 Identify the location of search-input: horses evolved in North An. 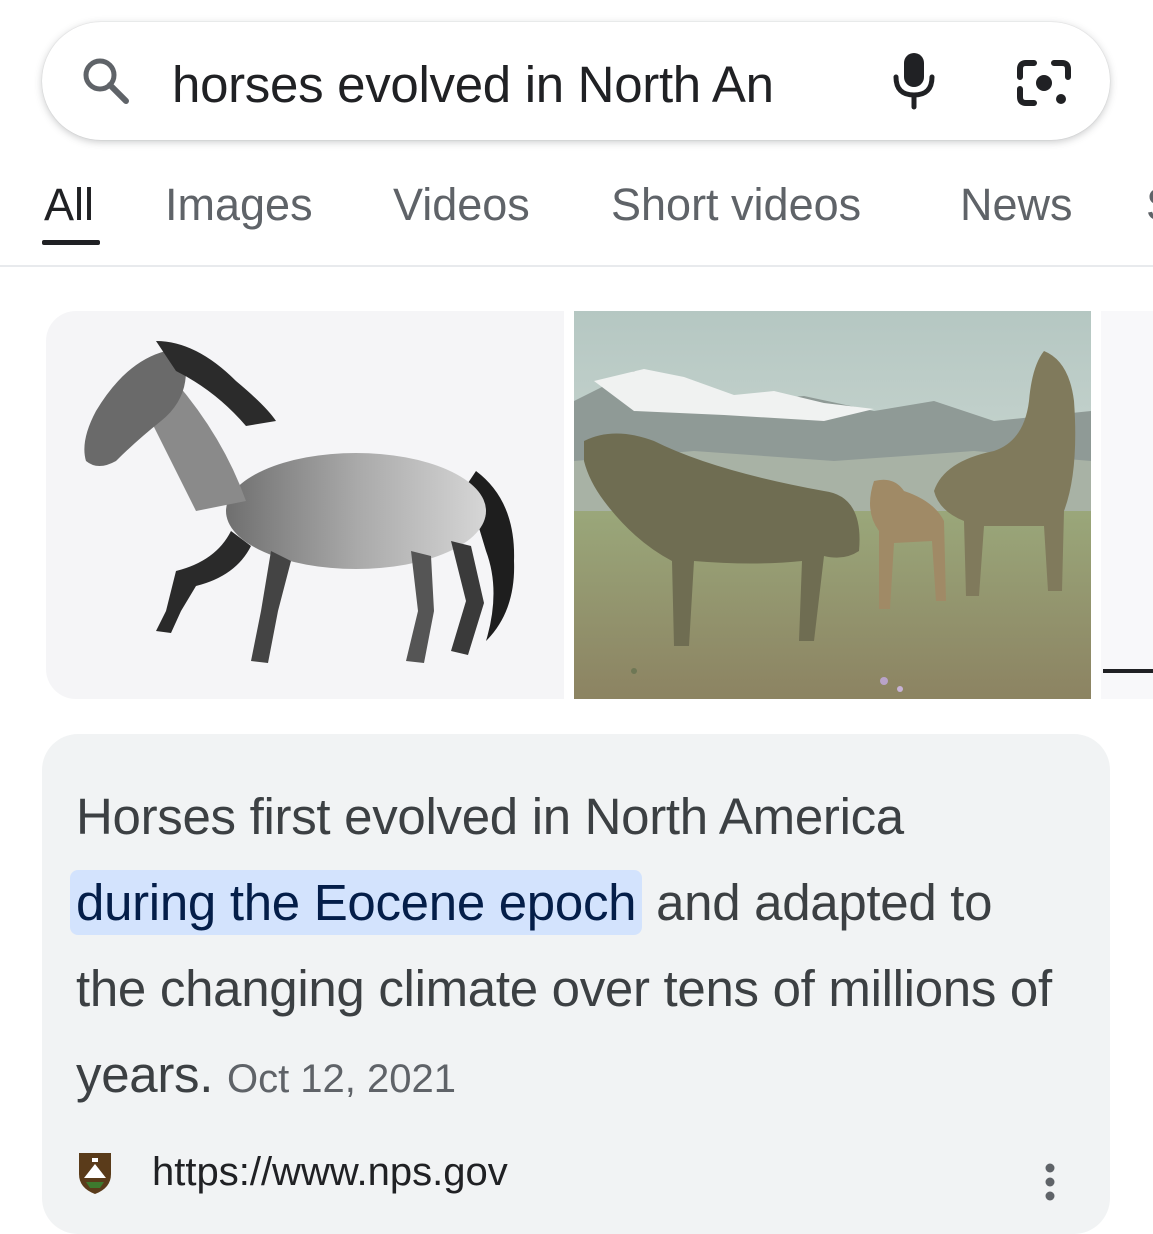
(517, 85).